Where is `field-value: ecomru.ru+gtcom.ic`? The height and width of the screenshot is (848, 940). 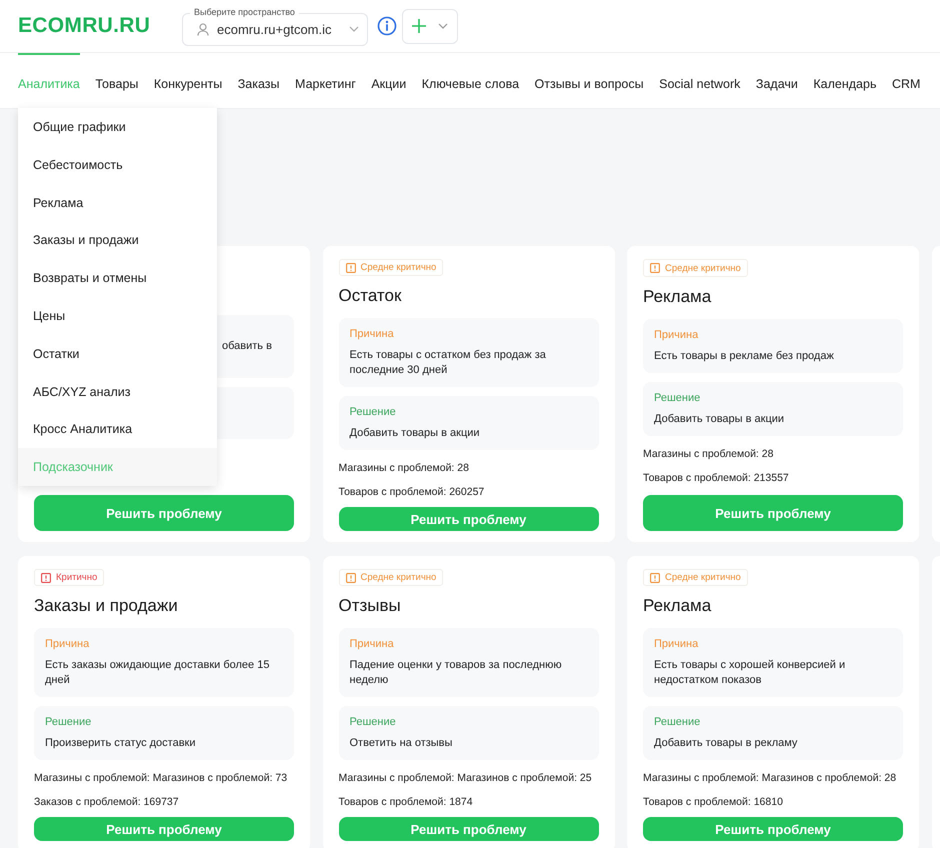
field-value: ecomru.ru+gtcom.ic is located at coordinates (274, 29).